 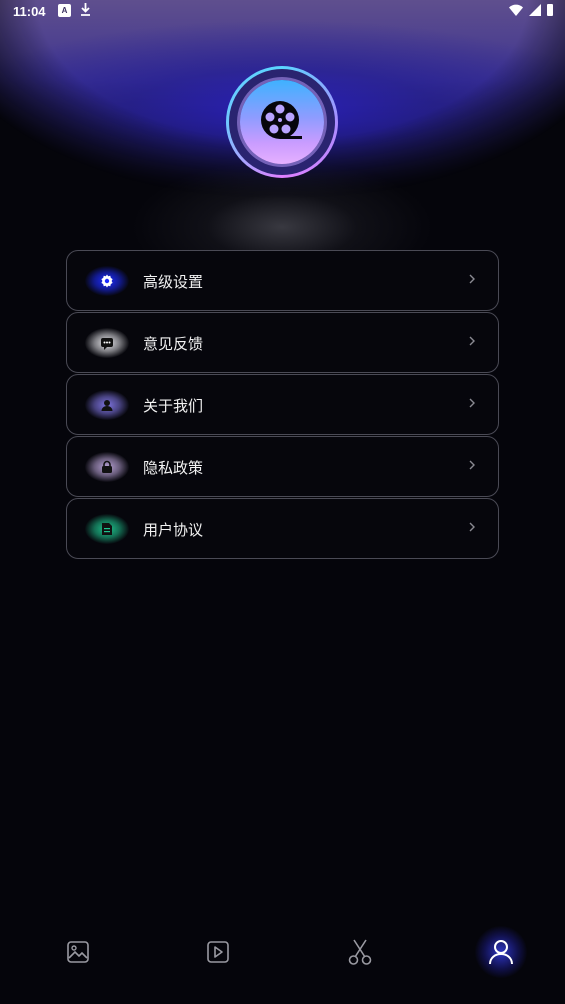 What do you see at coordinates (282, 466) in the screenshot?
I see `menu-item-privacy-policy: 隐私政策` at bounding box center [282, 466].